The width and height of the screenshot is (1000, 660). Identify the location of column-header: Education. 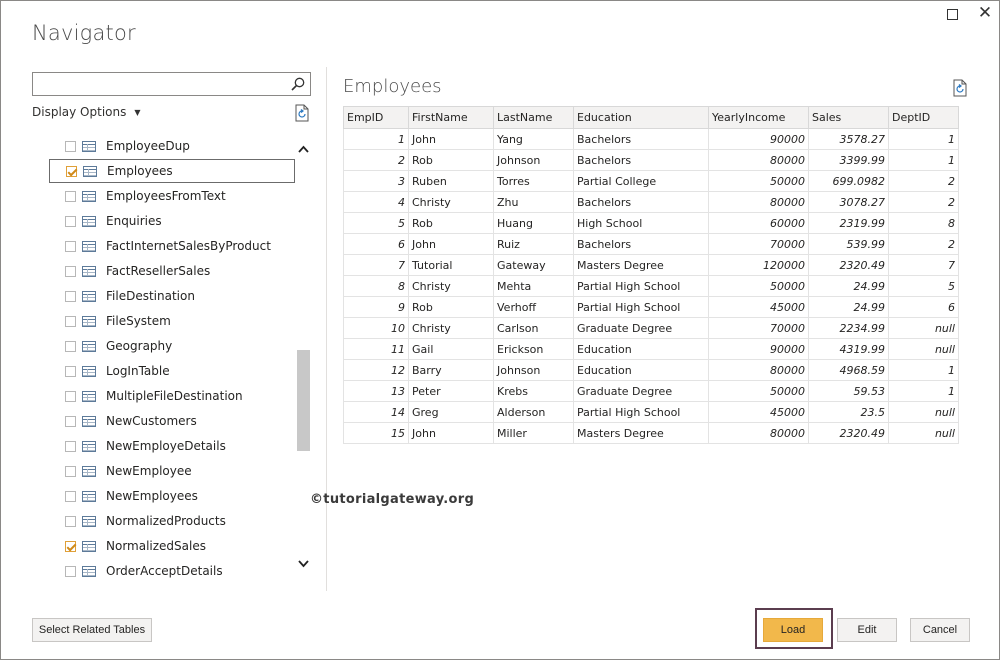
(641, 117).